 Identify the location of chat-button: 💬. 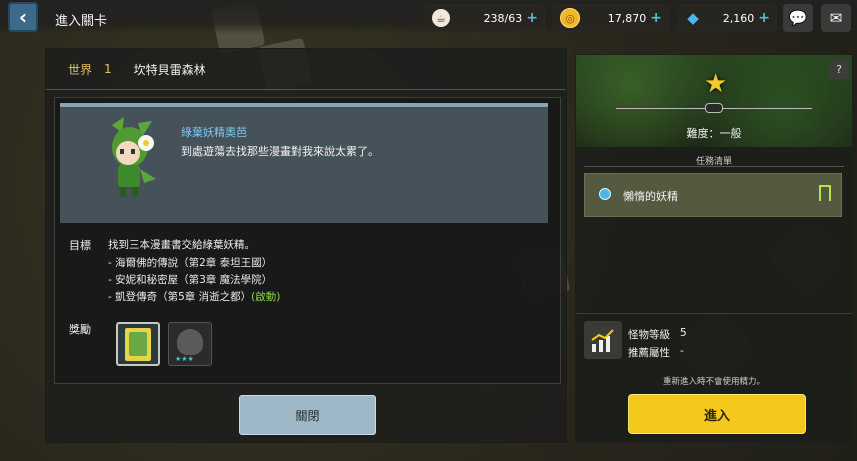
(798, 18).